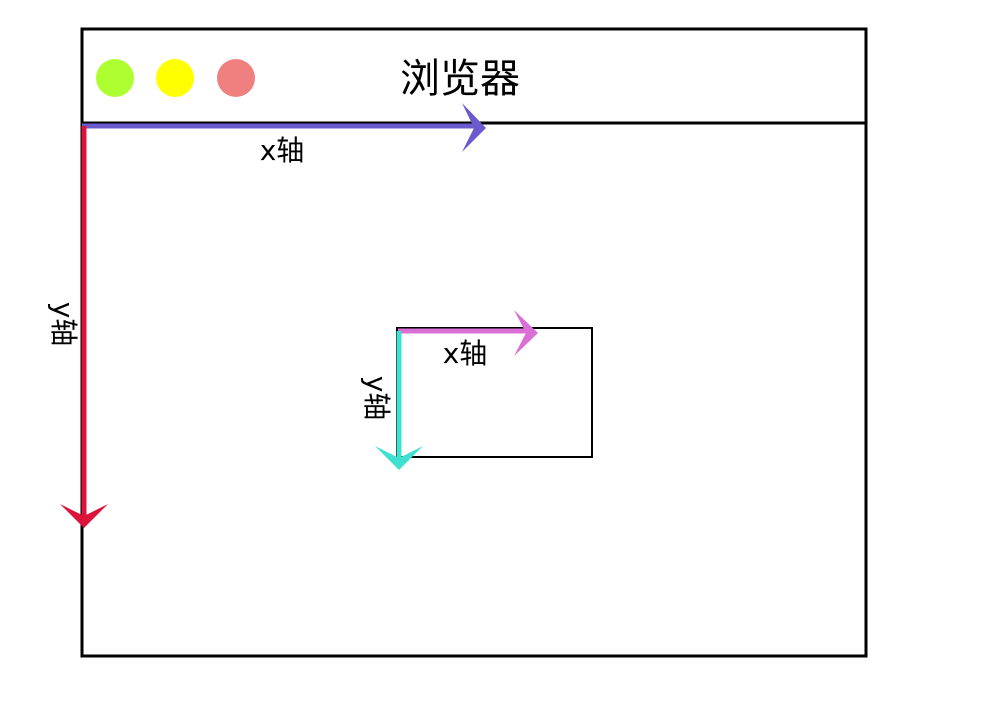 Image resolution: width=985 pixels, height=710 pixels. Describe the element at coordinates (376, 398) in the screenshot. I see `element-y-axis-label: y轴` at that location.